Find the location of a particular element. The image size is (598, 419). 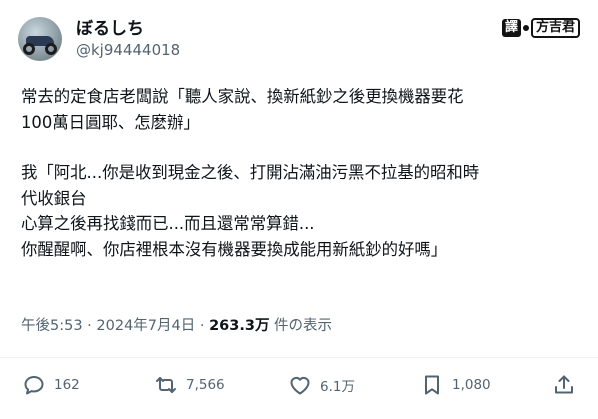

watermark-text: 方吉君 is located at coordinates (555, 28).